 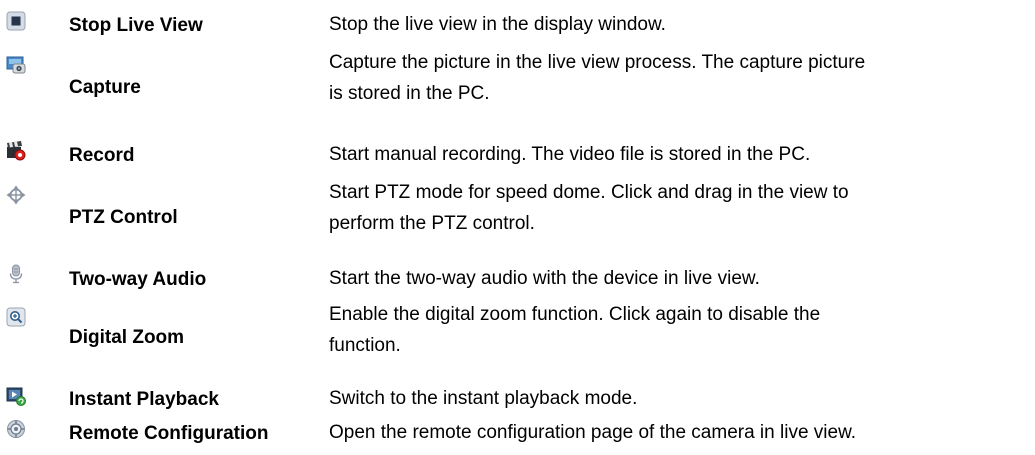 What do you see at coordinates (16, 274) in the screenshot?
I see `two-way-audio-icon` at bounding box center [16, 274].